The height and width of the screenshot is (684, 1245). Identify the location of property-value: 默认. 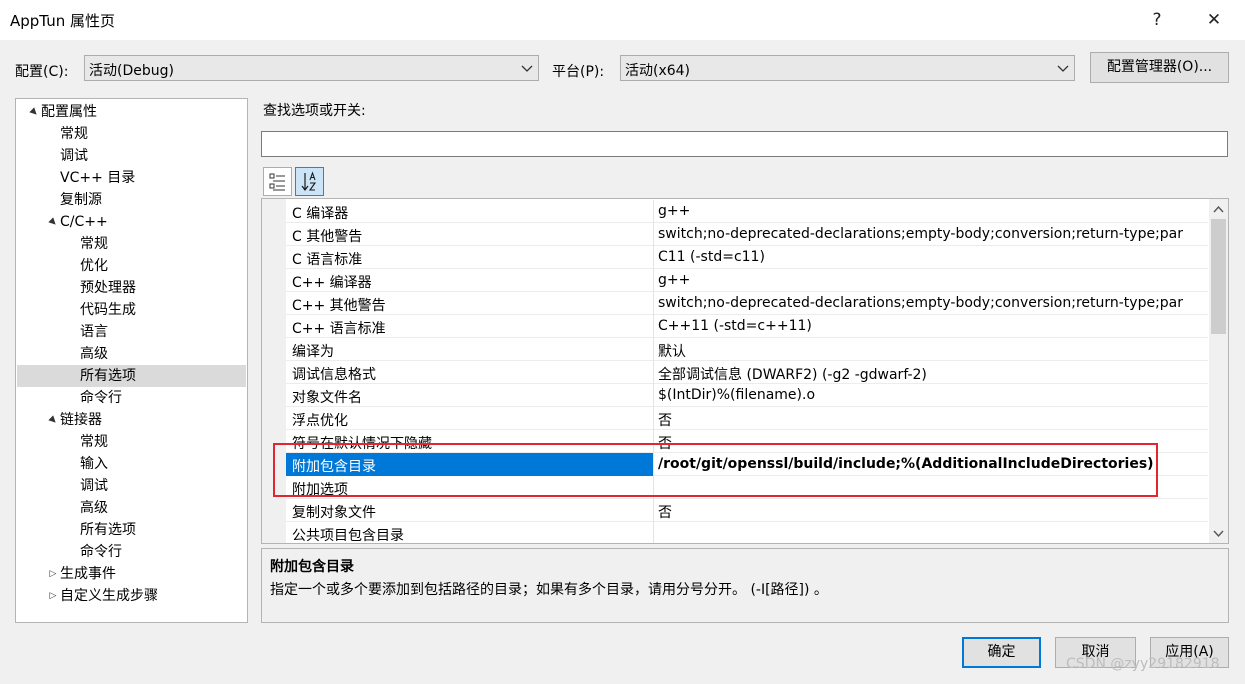
(933, 351).